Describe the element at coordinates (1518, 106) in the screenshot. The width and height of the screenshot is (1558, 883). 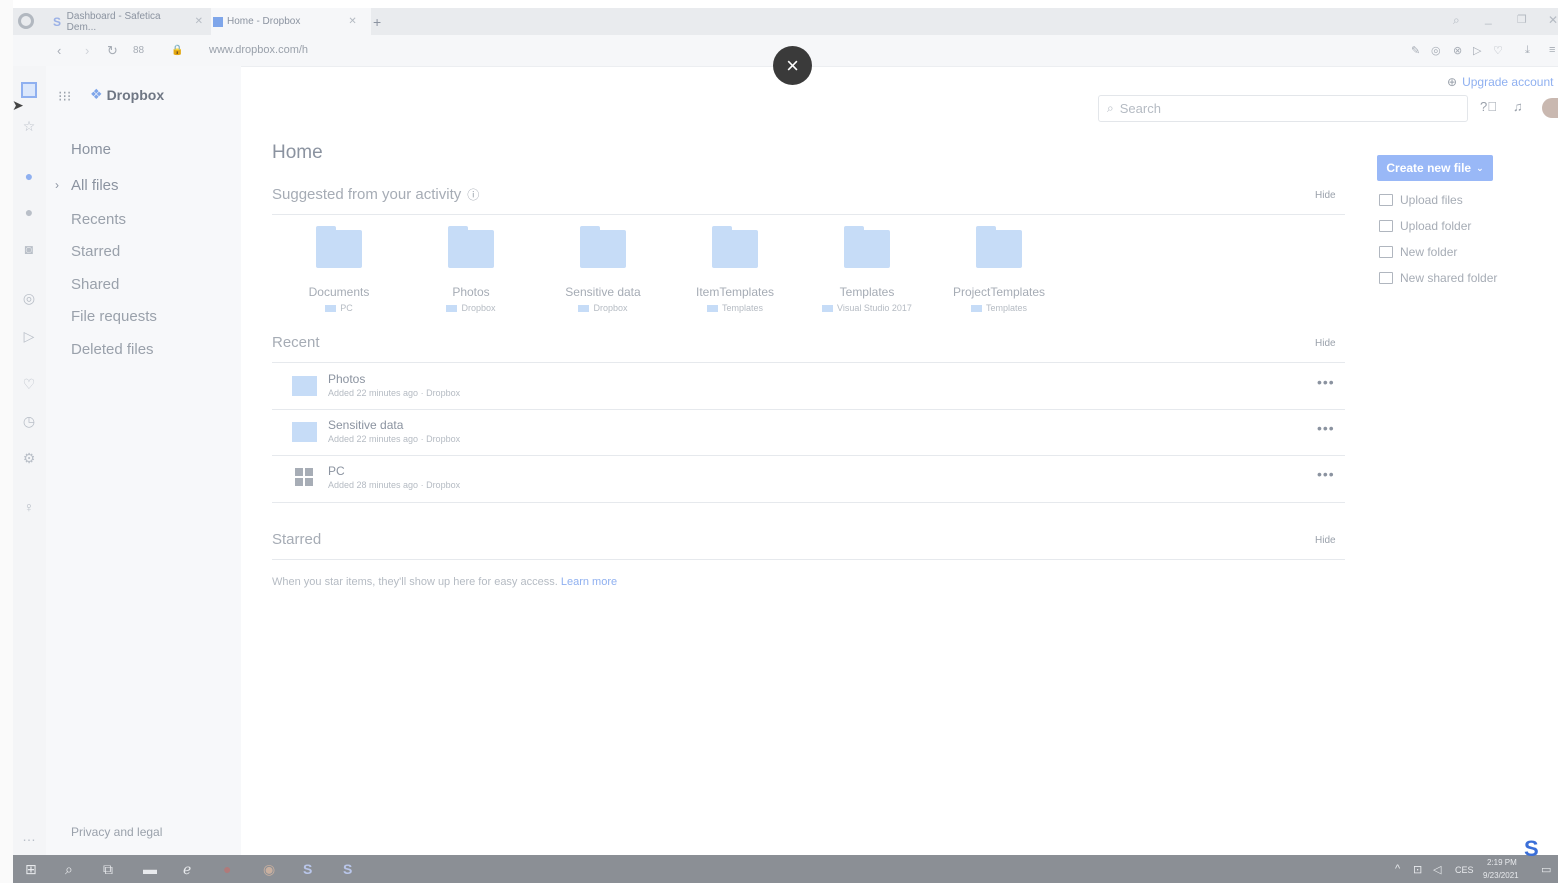
I see `bell-icon: ♫` at that location.